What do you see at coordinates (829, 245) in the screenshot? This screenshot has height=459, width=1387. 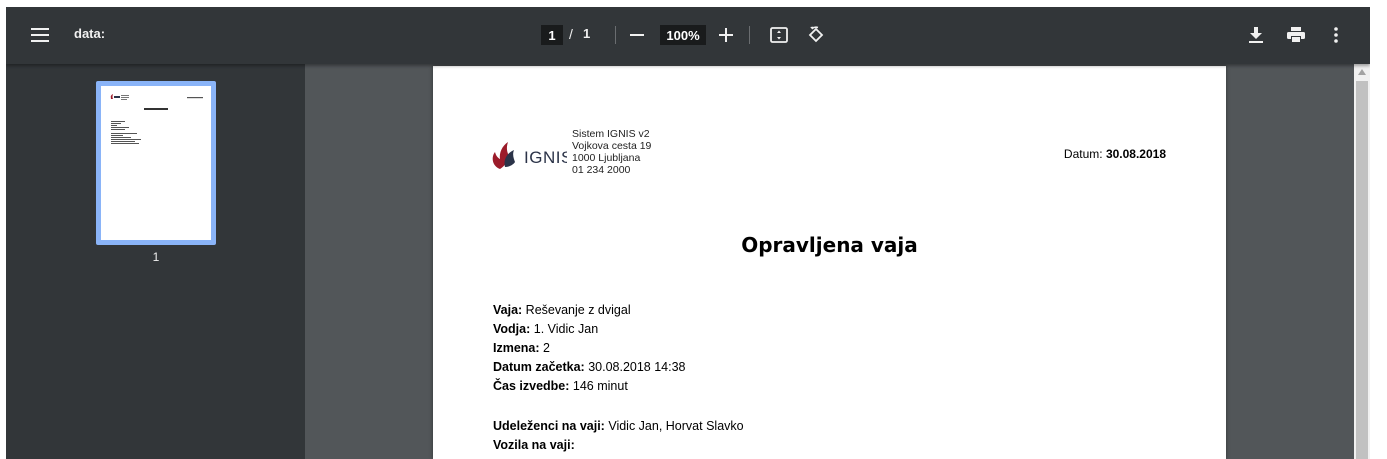 I see `document-heading: Opravljena vaja` at bounding box center [829, 245].